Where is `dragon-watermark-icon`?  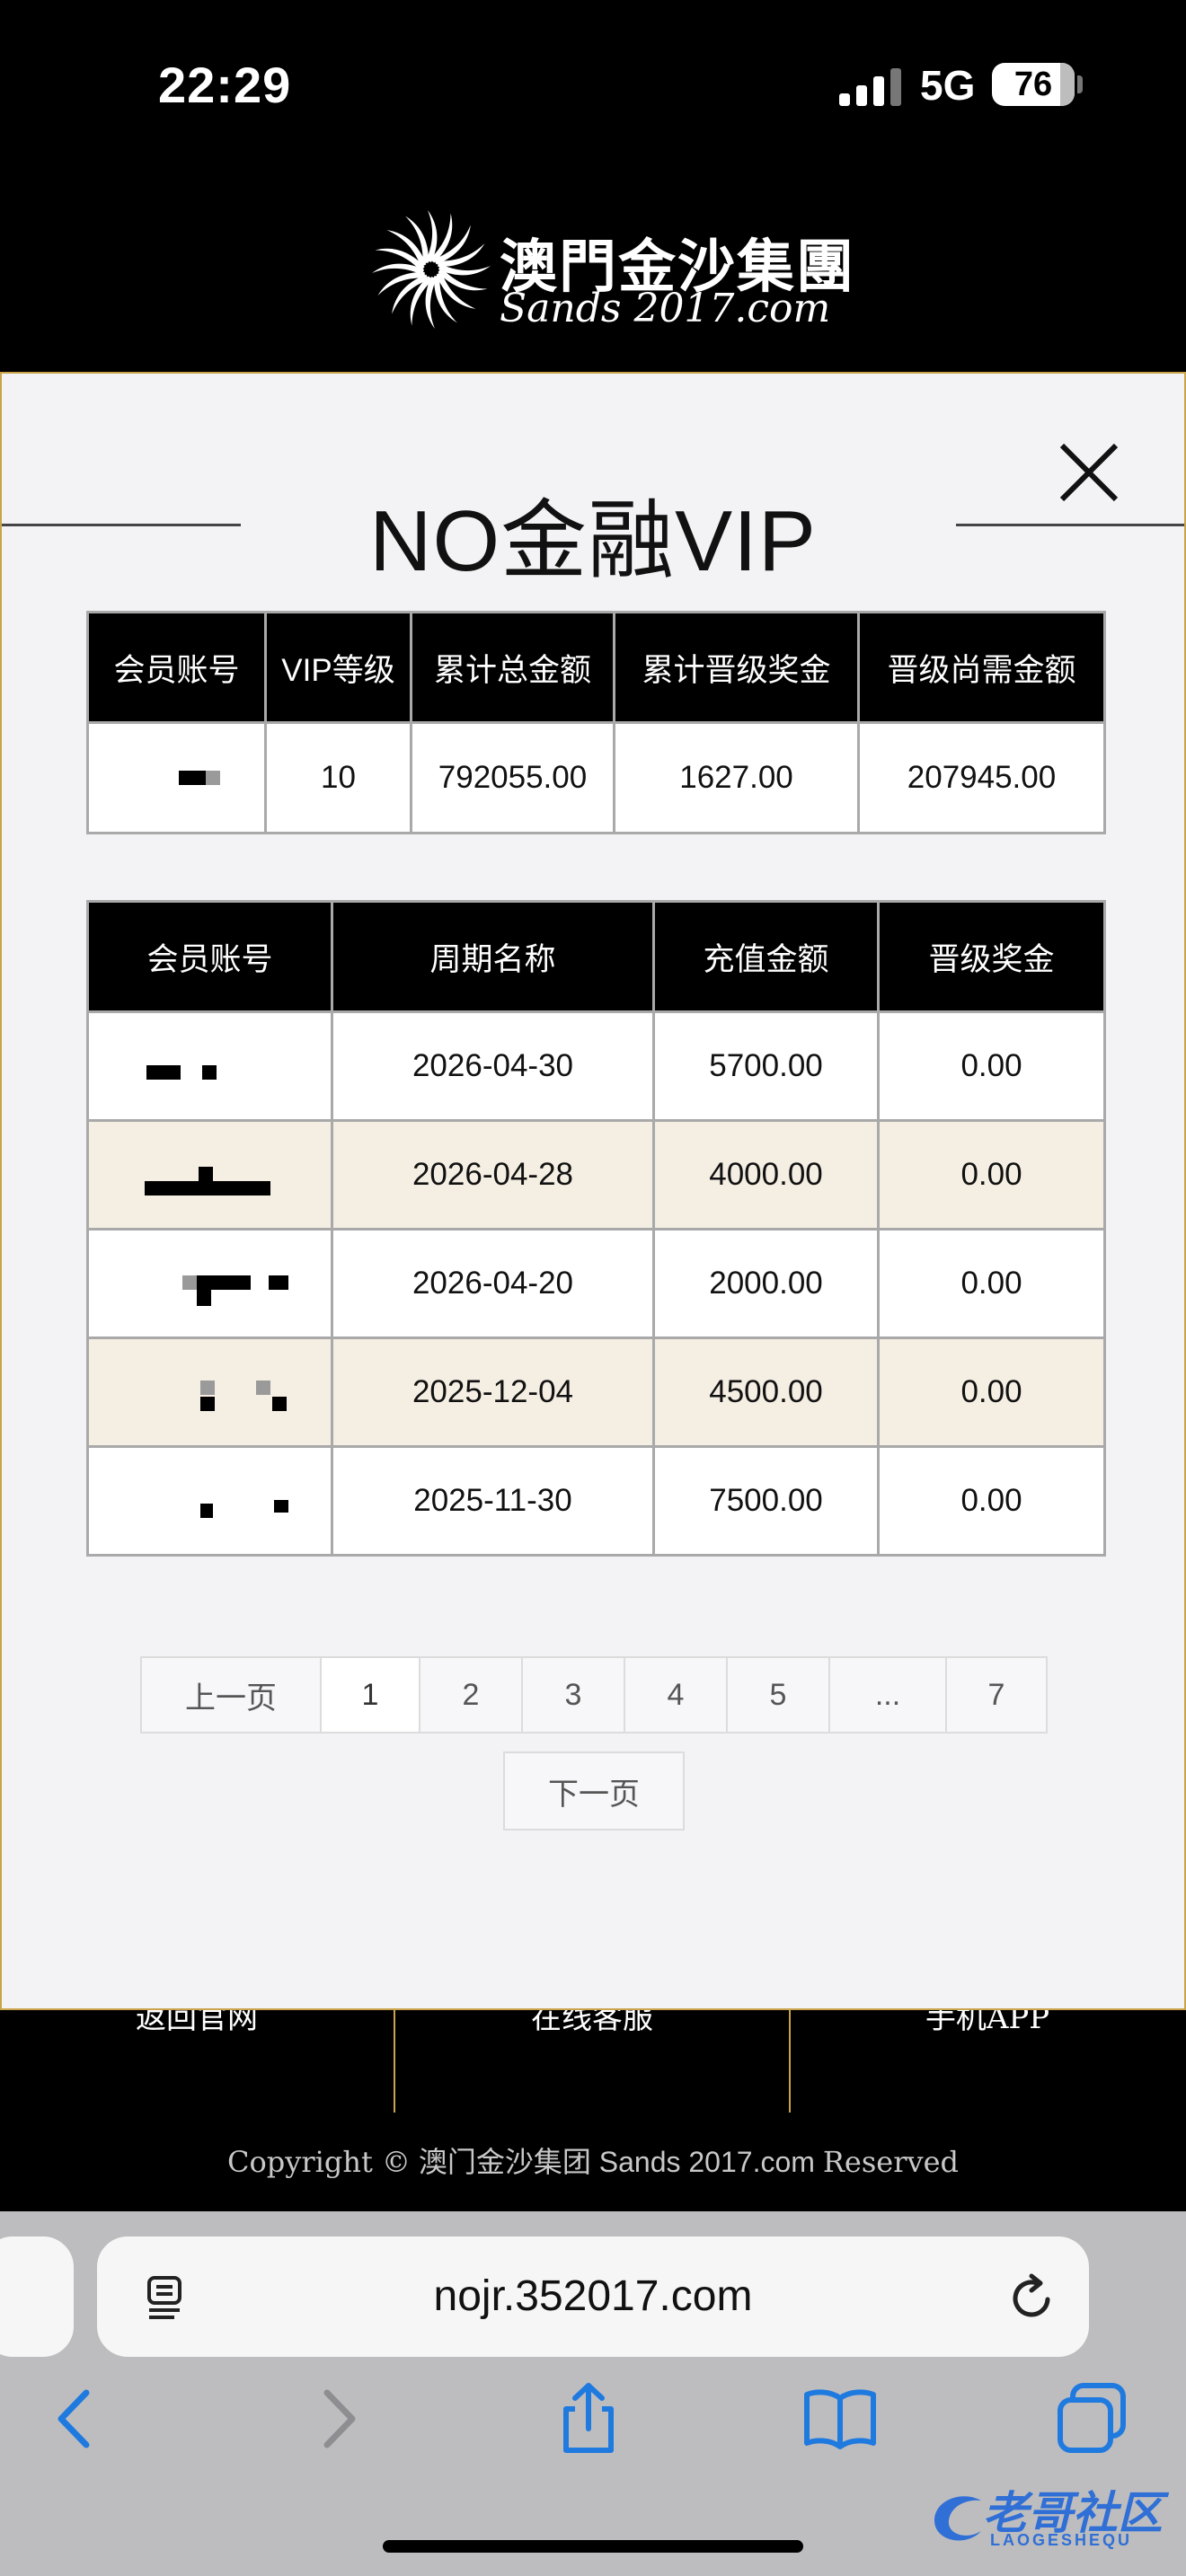 dragon-watermark-icon is located at coordinates (957, 2518).